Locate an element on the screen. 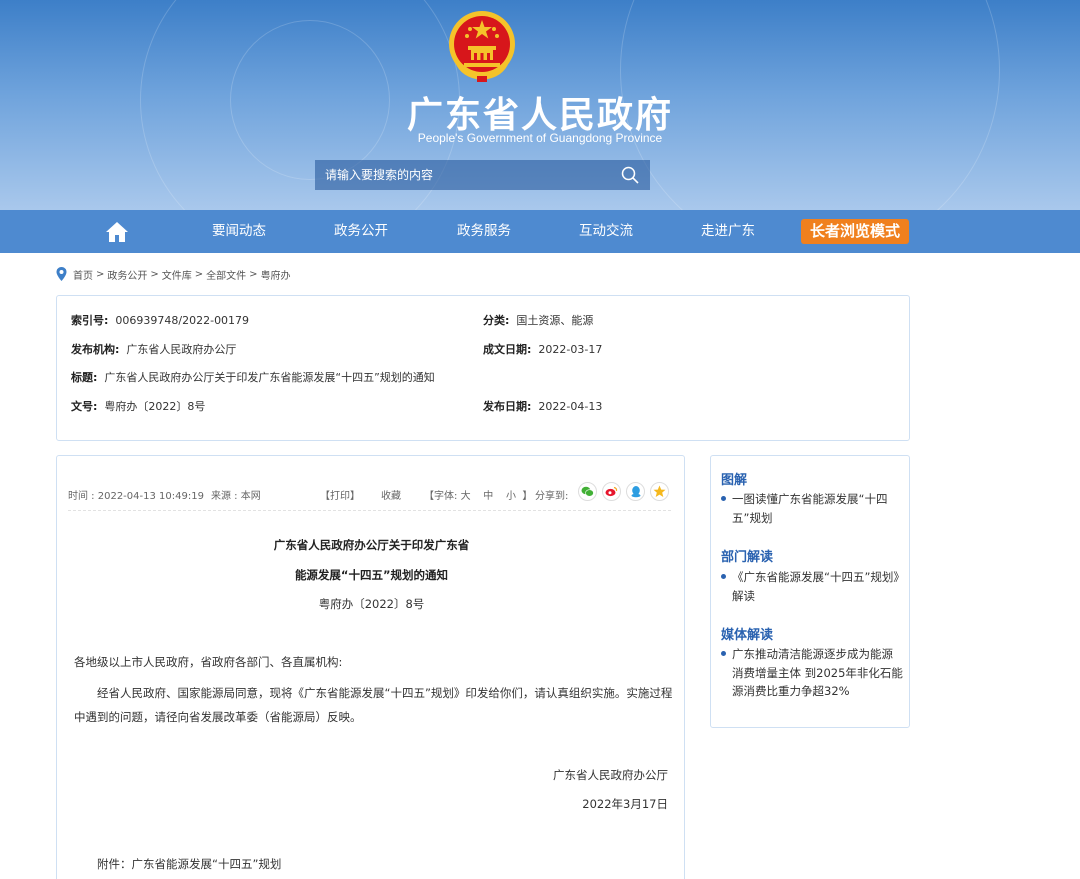  meta-published-date: 发布日期: 2022-04-13 is located at coordinates (542, 406).